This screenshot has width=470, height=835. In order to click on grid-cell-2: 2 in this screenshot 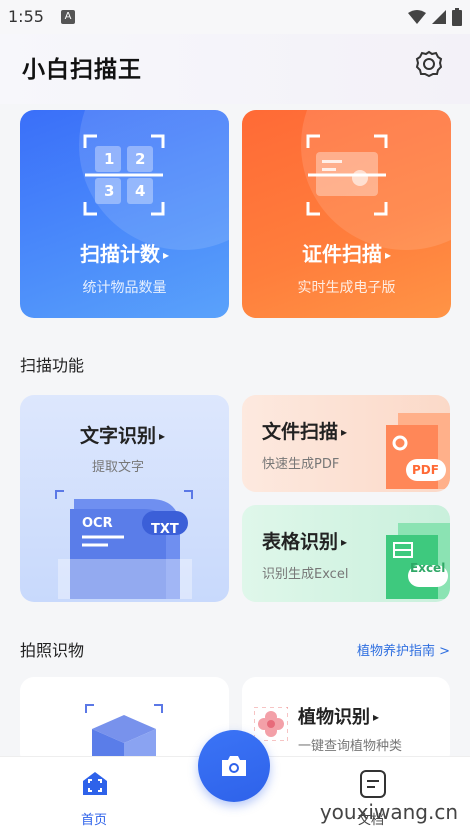, I will do `click(140, 159)`.